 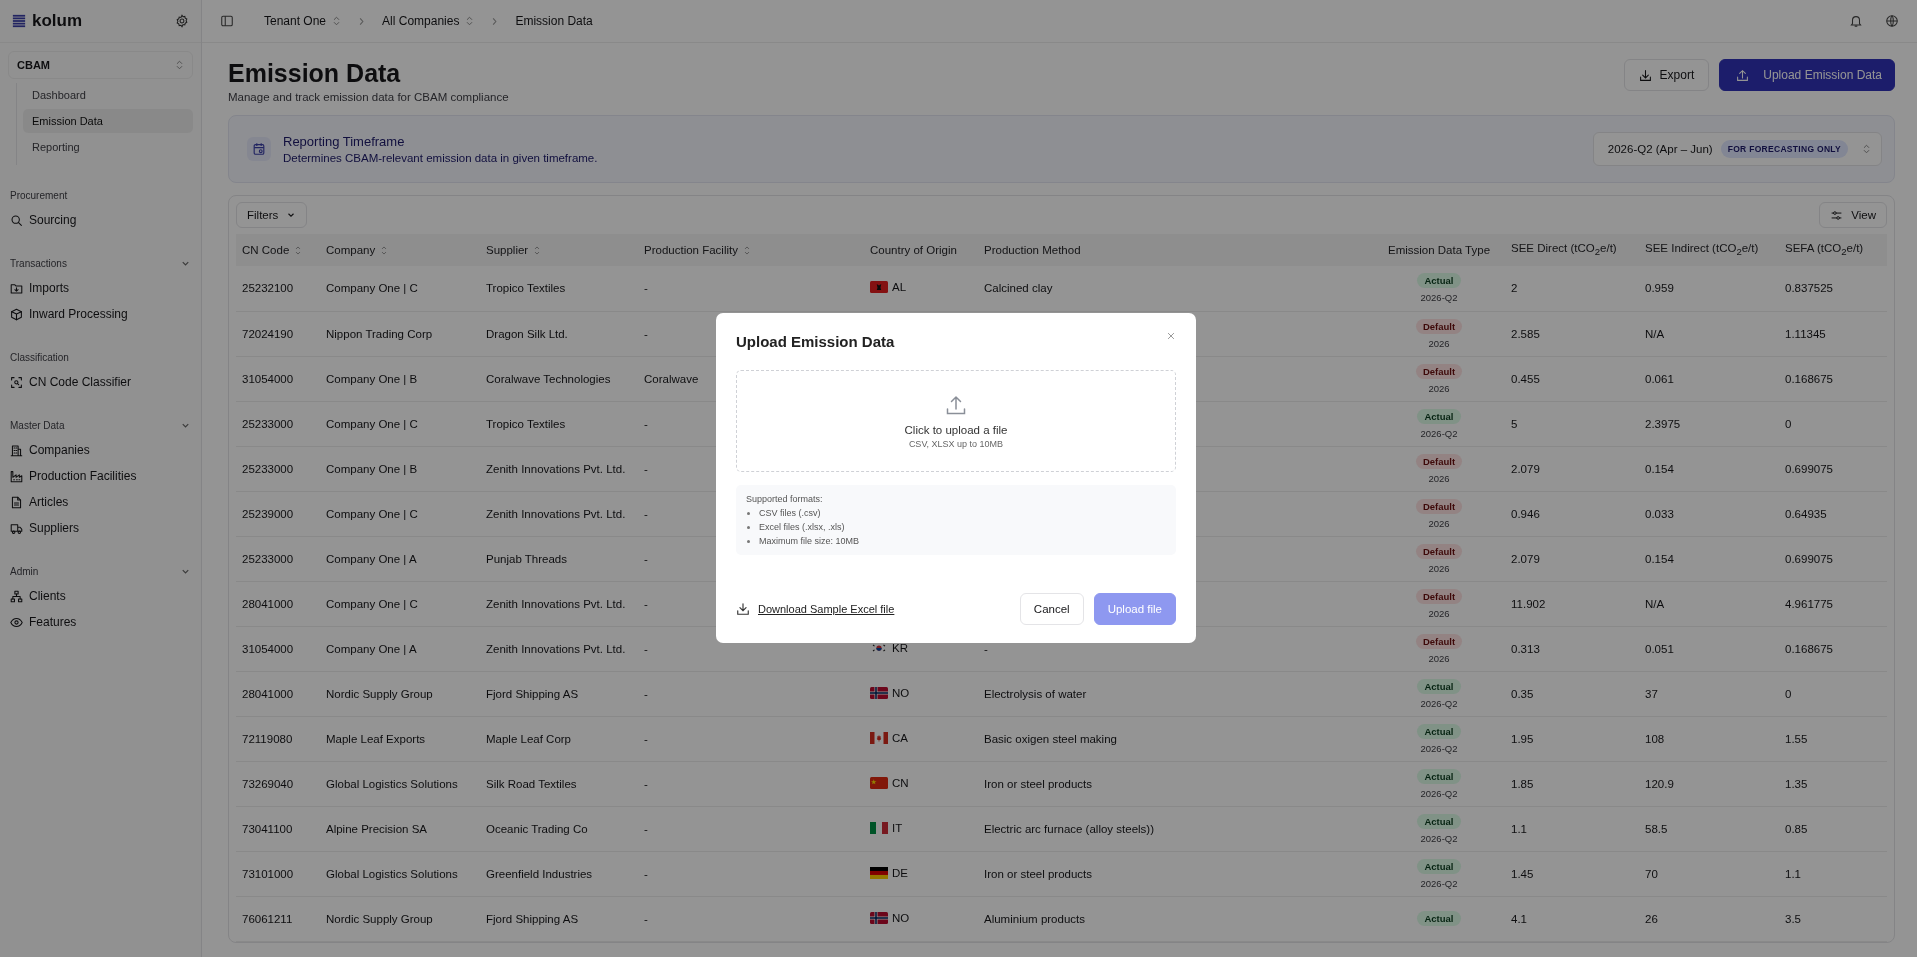 I want to click on sidebar-item: Articles, so click(x=100, y=502).